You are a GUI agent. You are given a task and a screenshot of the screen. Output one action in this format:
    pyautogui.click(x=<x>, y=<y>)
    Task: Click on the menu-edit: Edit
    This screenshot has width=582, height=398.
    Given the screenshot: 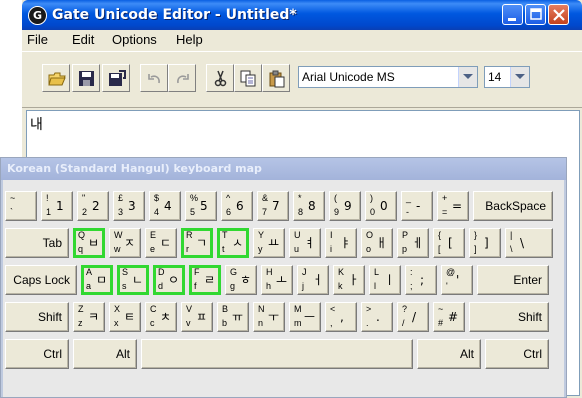 What is the action you would take?
    pyautogui.click(x=83, y=40)
    